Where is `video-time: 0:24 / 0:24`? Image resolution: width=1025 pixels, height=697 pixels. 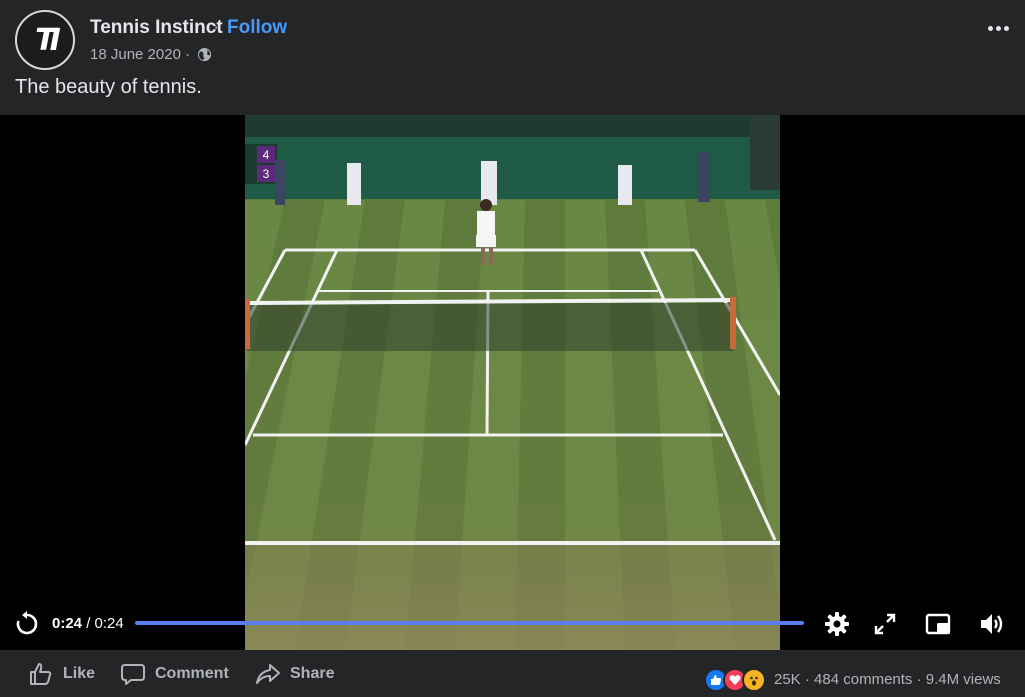
video-time: 0:24 / 0:24 is located at coordinates (88, 623).